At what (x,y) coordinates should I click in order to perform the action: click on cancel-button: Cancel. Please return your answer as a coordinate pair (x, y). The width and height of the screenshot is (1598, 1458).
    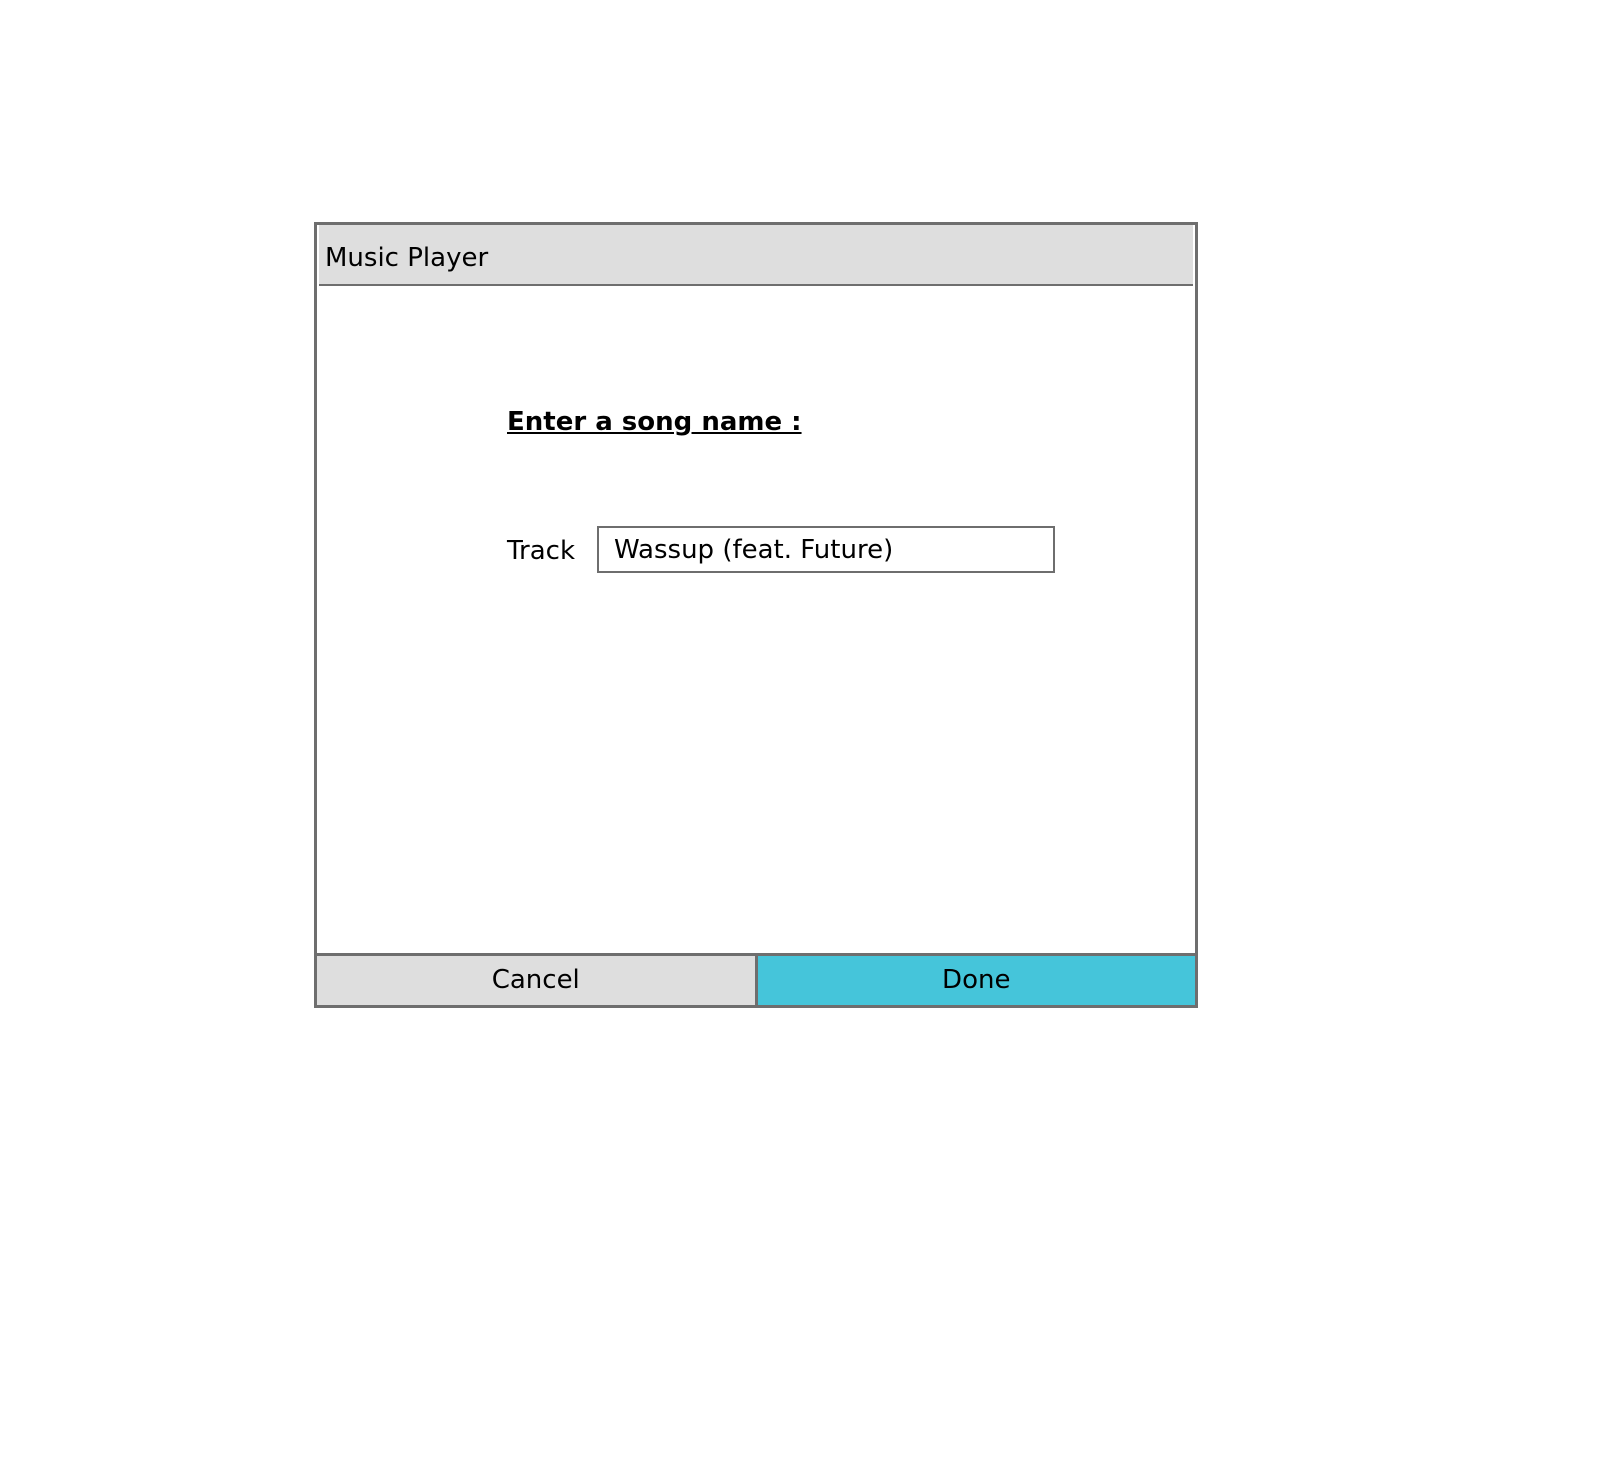
    Looking at the image, I should click on (537, 980).